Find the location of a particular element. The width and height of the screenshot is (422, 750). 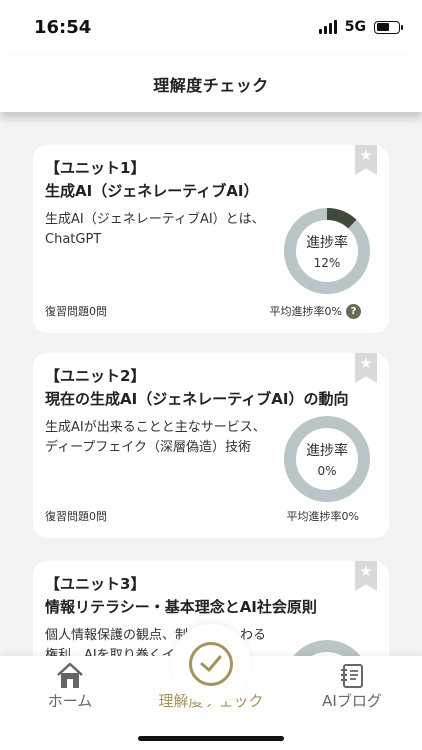

unit-label: 【ユニット2】 is located at coordinates (95, 376).